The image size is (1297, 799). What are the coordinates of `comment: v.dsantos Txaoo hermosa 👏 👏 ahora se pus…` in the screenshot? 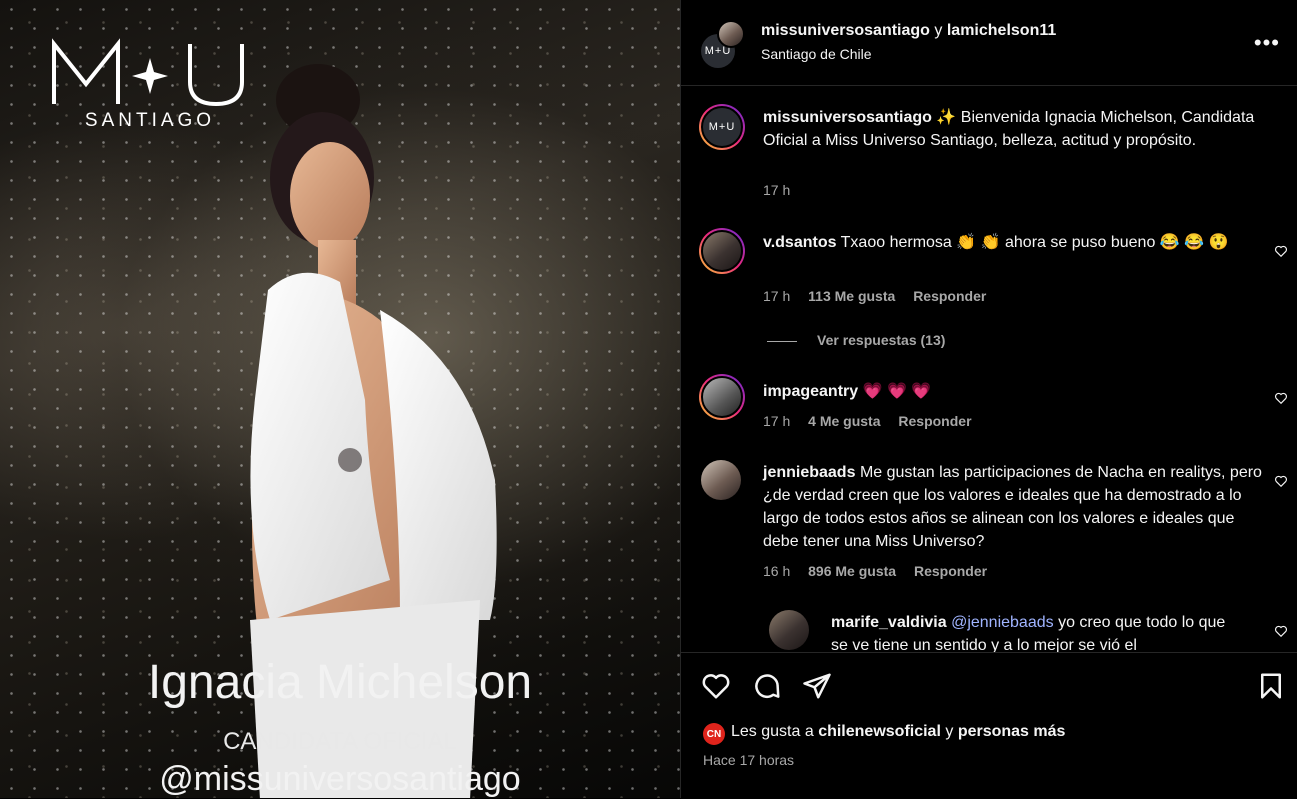 It's located at (1013, 242).